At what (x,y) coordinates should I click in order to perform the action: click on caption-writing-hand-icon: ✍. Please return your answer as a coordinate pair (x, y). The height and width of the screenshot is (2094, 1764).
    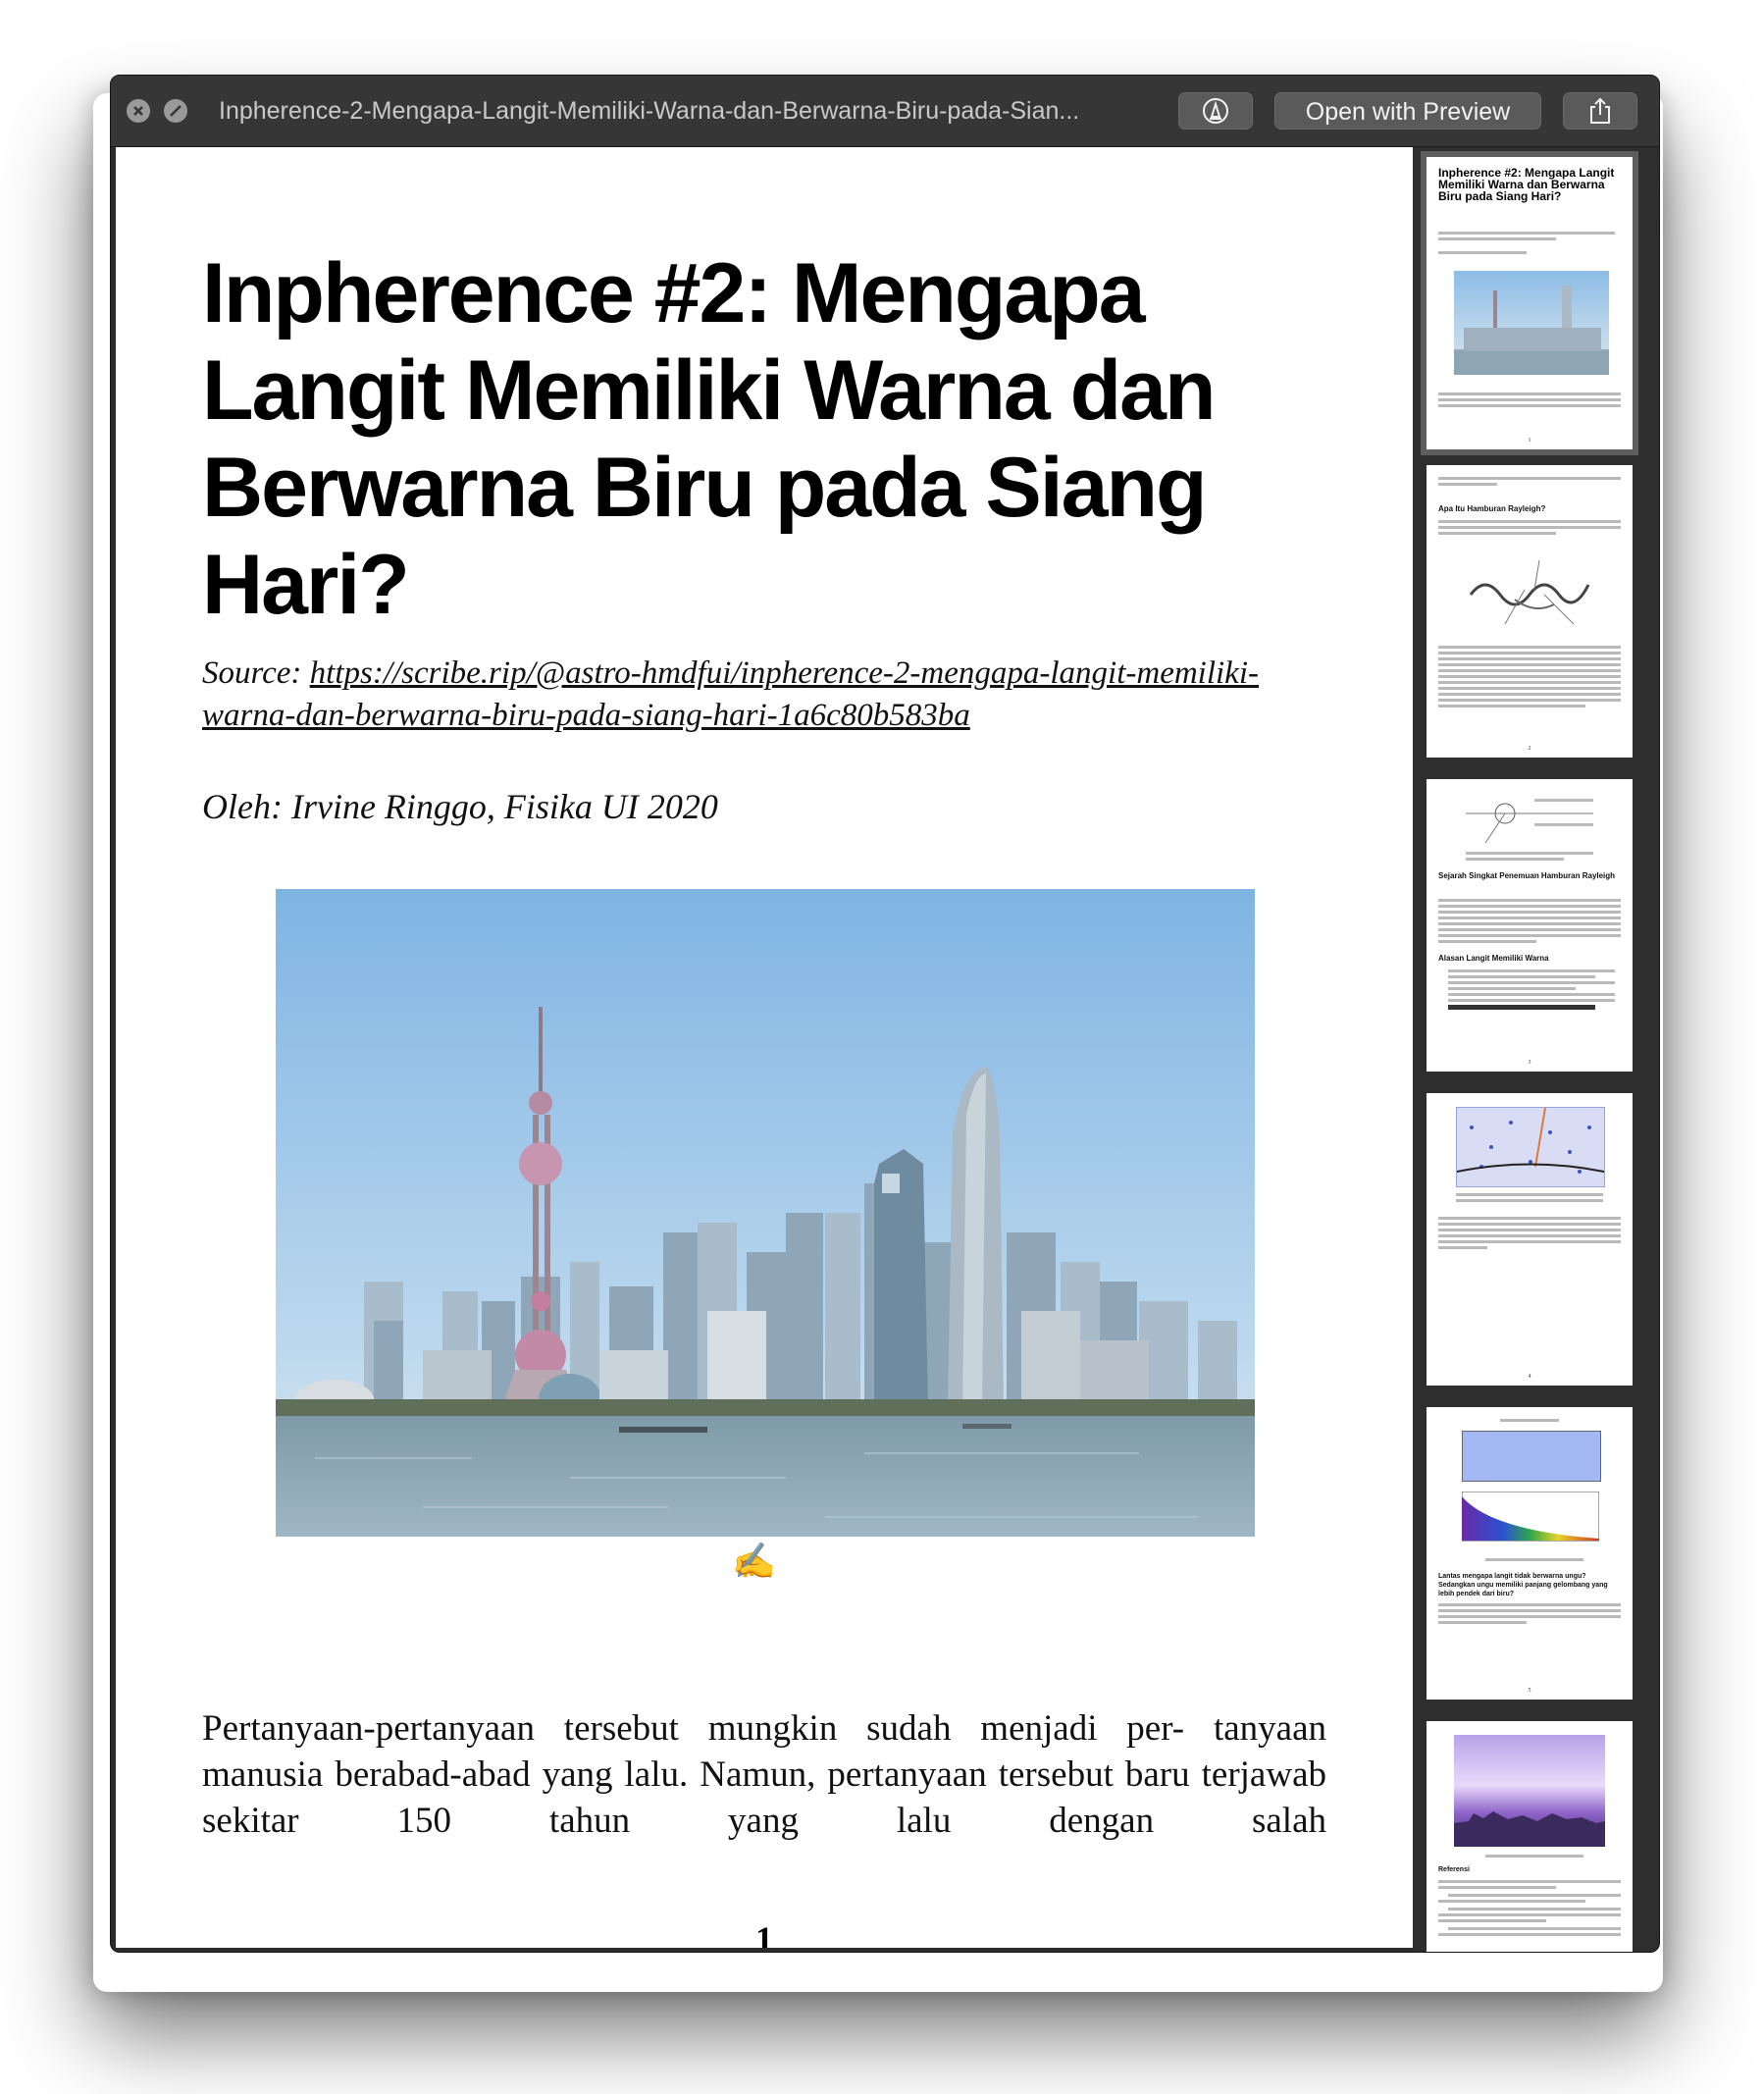
    Looking at the image, I should click on (754, 1561).